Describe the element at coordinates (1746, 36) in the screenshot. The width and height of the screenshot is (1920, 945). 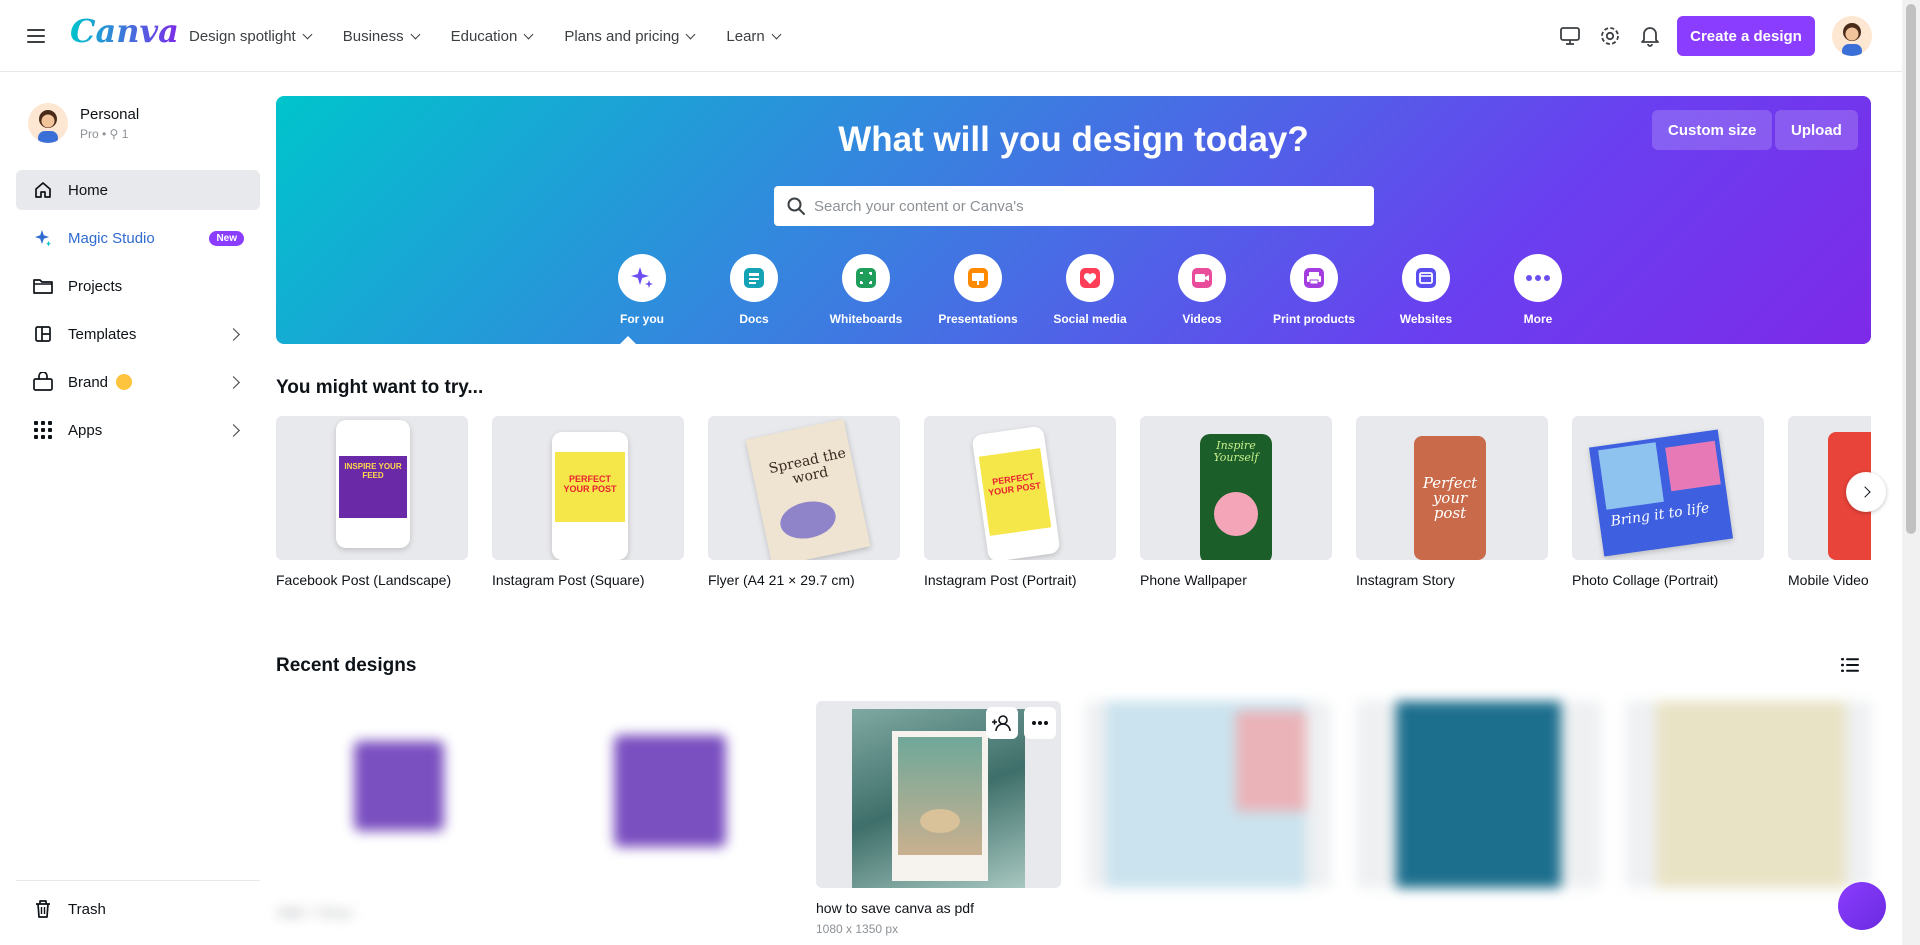
I see `create-design-button: Create a design` at that location.